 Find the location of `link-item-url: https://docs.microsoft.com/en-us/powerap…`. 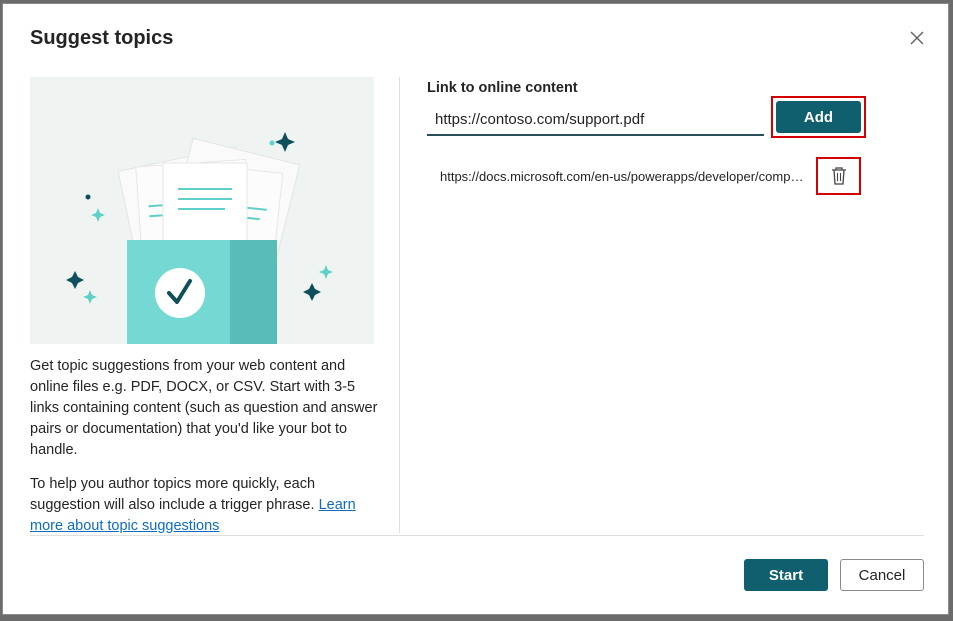

link-item-url: https://docs.microsoft.com/en-us/powerap… is located at coordinates (625, 176).